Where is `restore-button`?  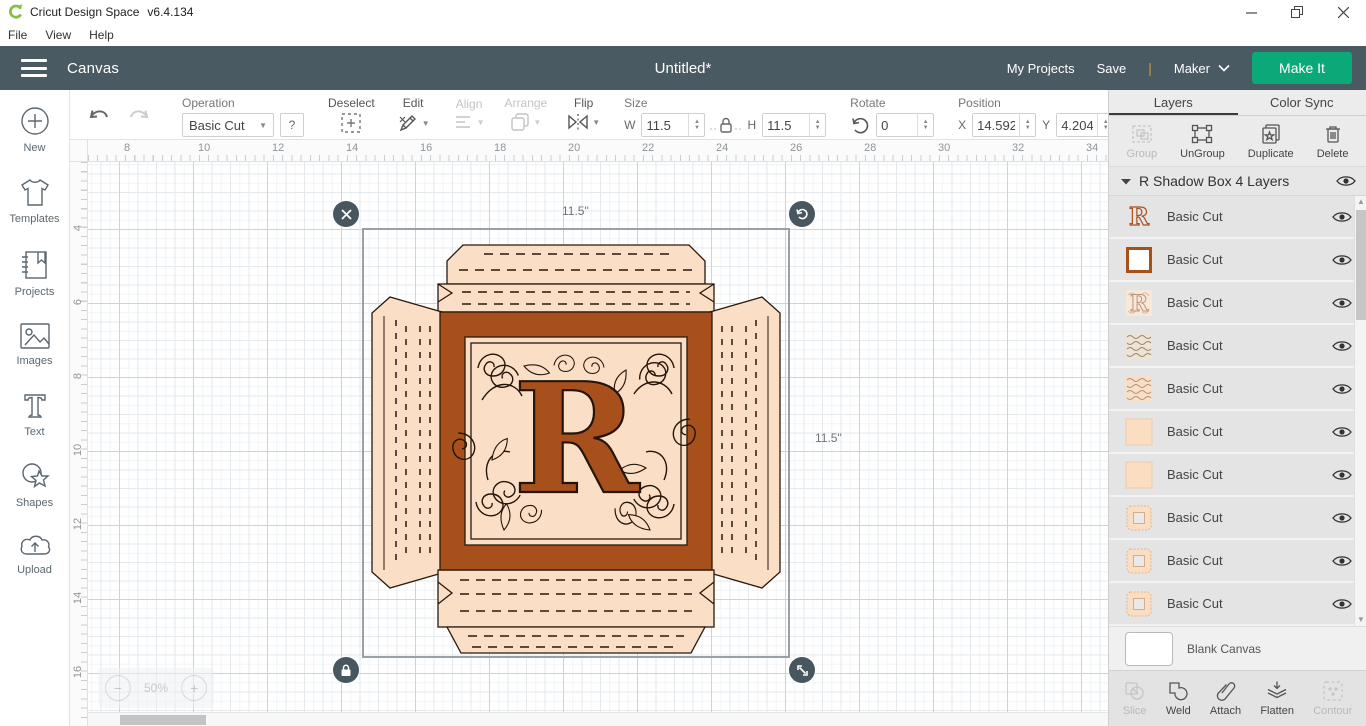
restore-button is located at coordinates (1297, 12).